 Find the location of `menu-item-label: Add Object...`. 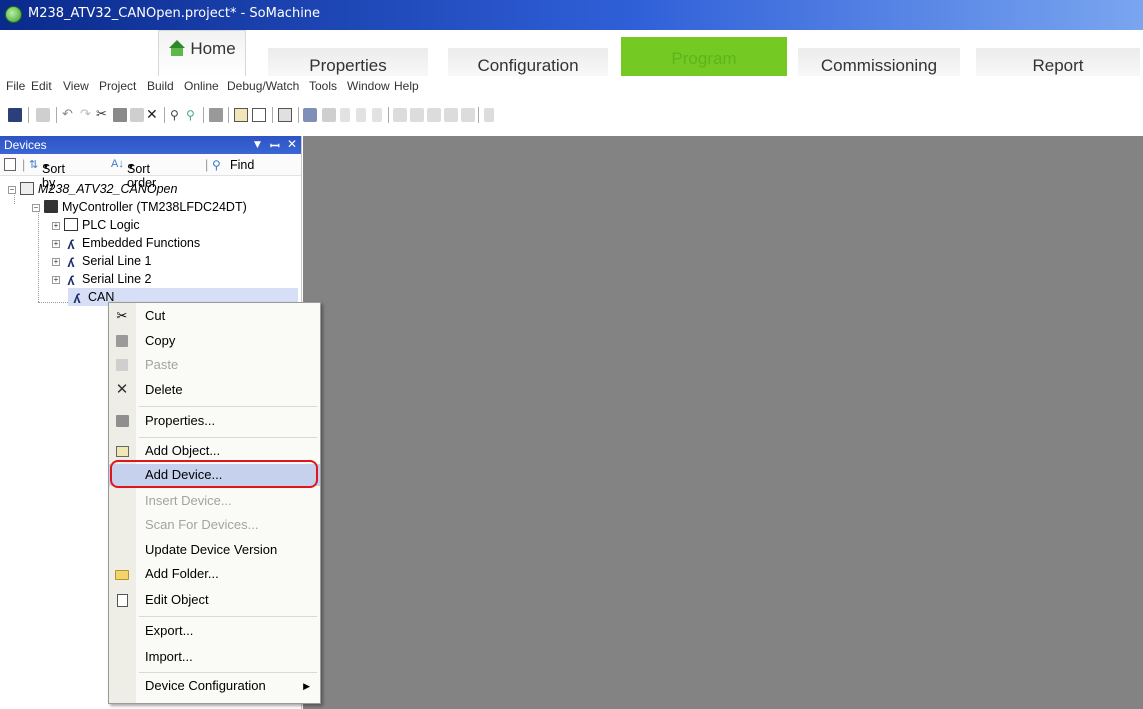

menu-item-label: Add Object... is located at coordinates (183, 450).